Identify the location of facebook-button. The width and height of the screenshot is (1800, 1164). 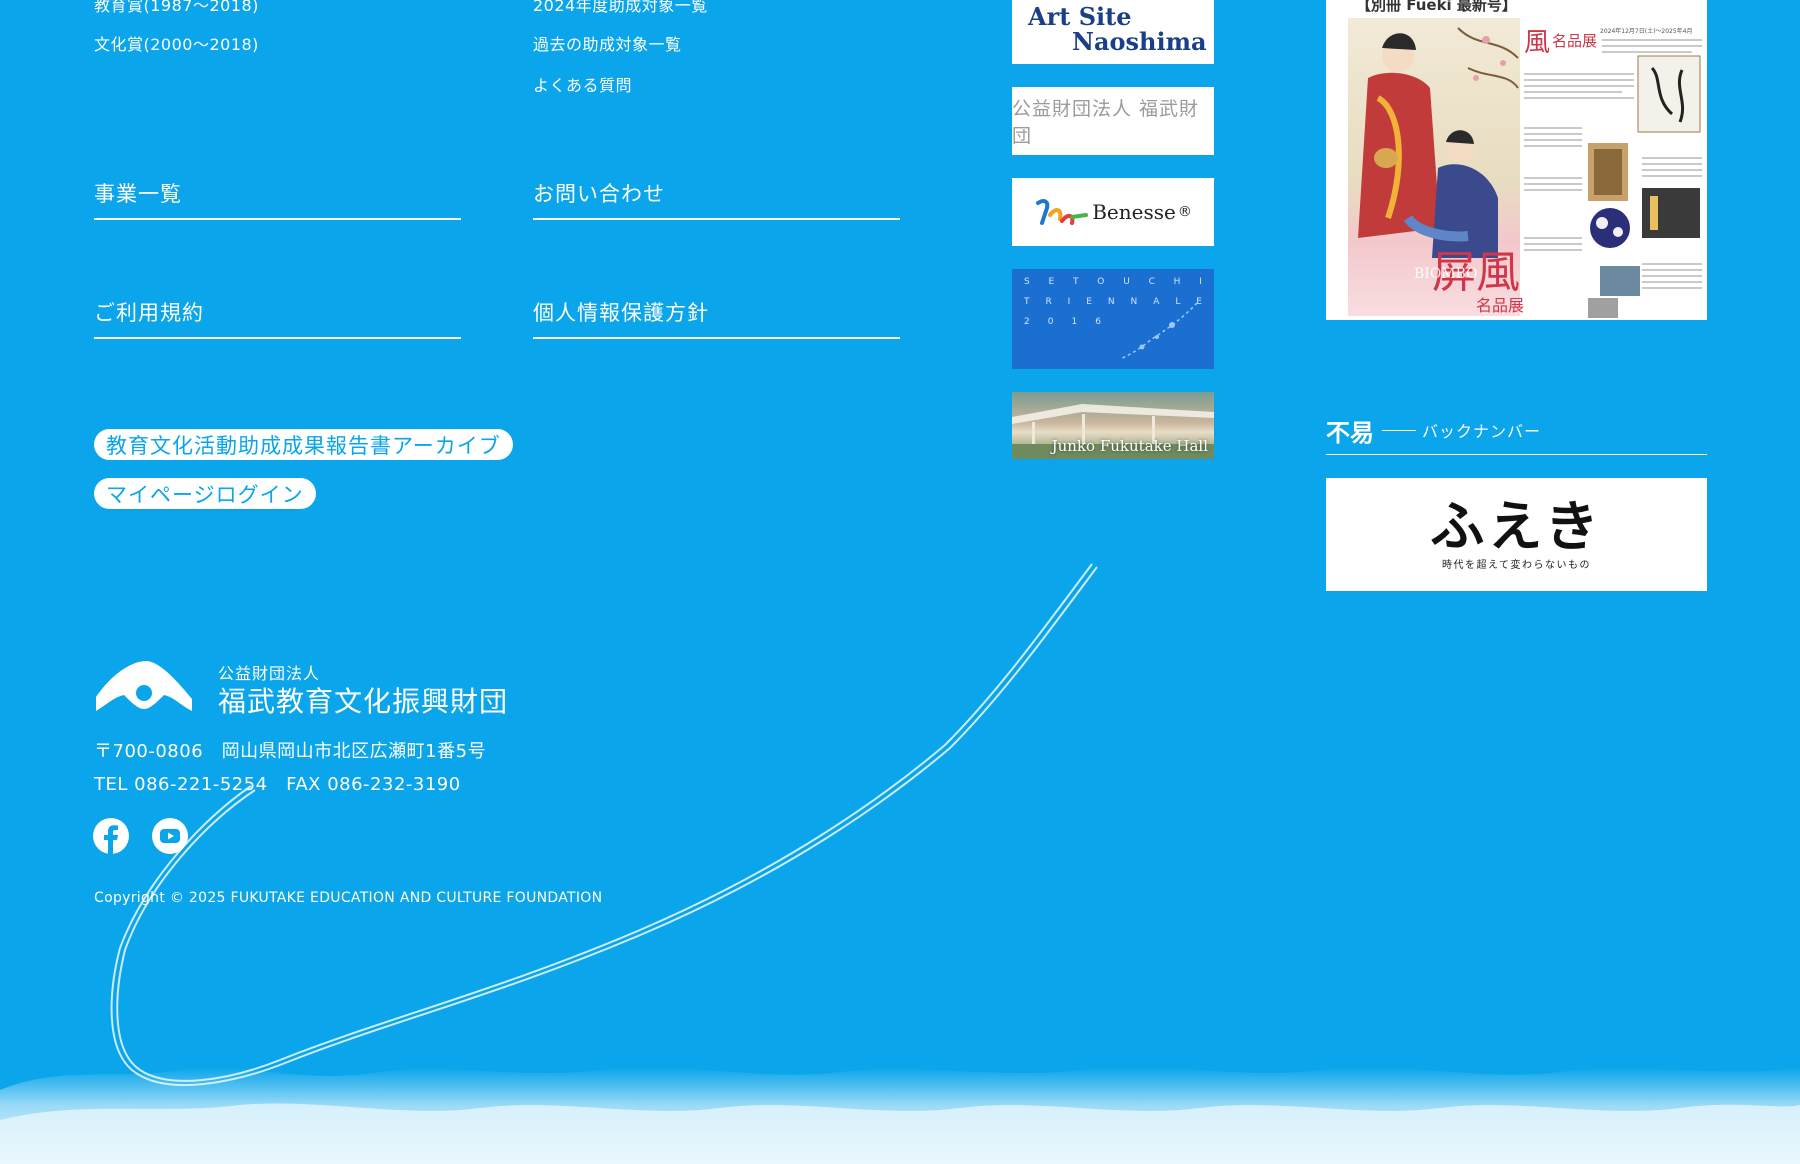
(111, 836).